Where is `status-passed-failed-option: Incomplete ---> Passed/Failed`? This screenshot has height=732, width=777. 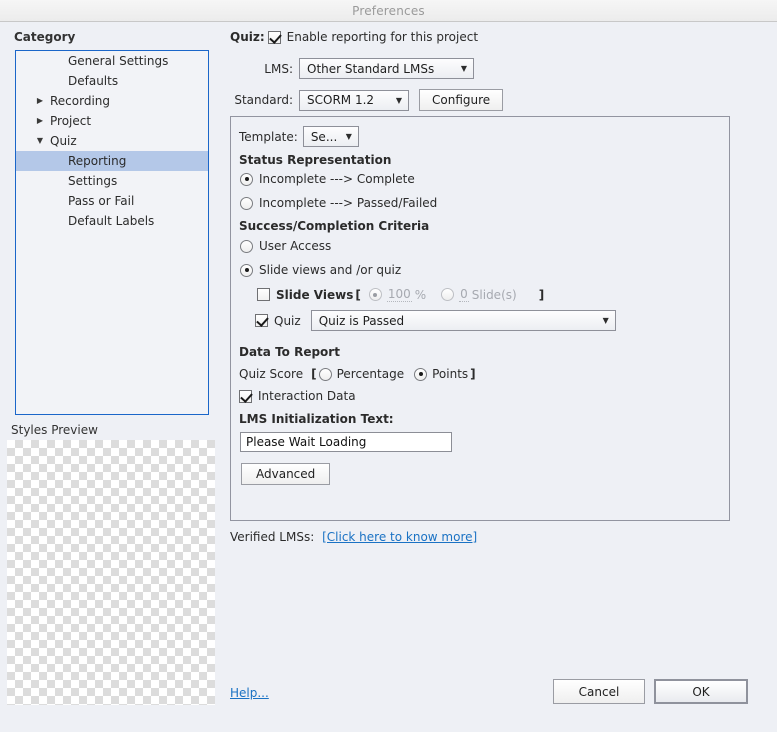 status-passed-failed-option: Incomplete ---> Passed/Failed is located at coordinates (338, 203).